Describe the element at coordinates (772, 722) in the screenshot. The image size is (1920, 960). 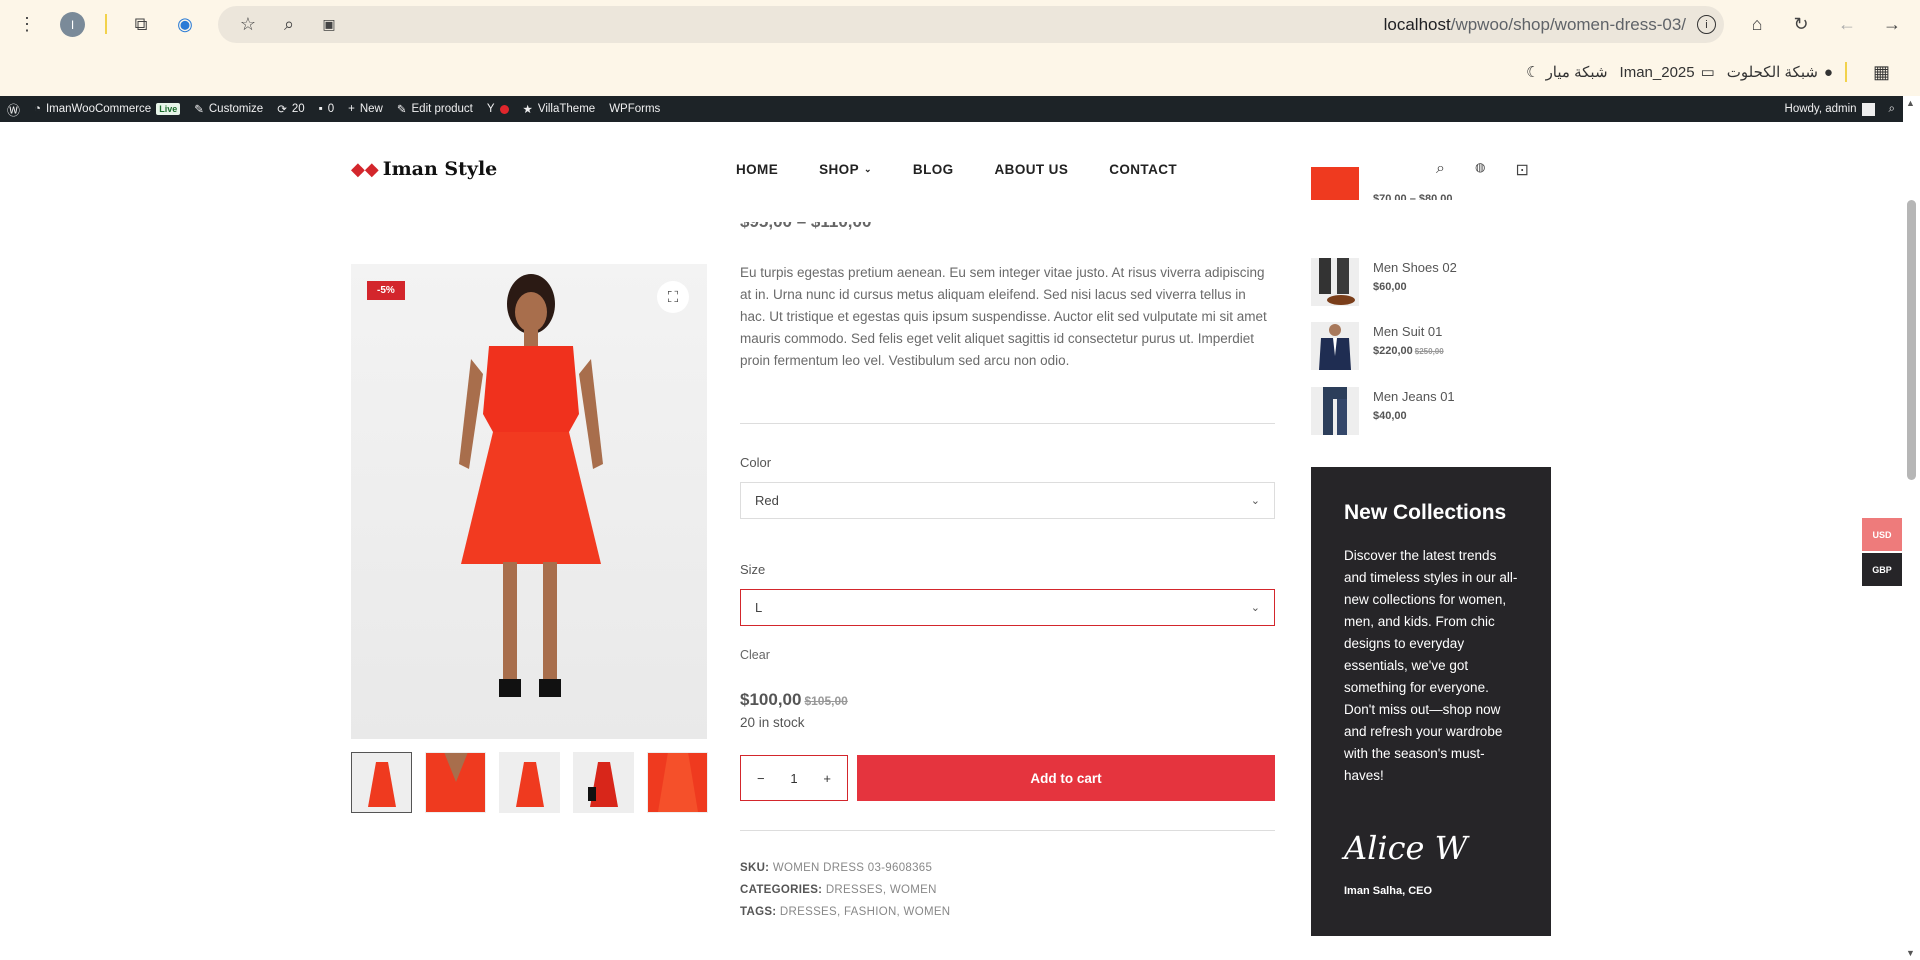
I see `stock-status: 20 in stock` at that location.